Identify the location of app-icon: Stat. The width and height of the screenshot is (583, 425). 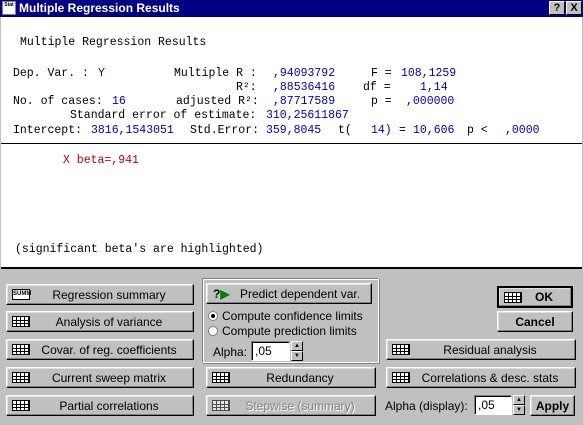
(9, 8).